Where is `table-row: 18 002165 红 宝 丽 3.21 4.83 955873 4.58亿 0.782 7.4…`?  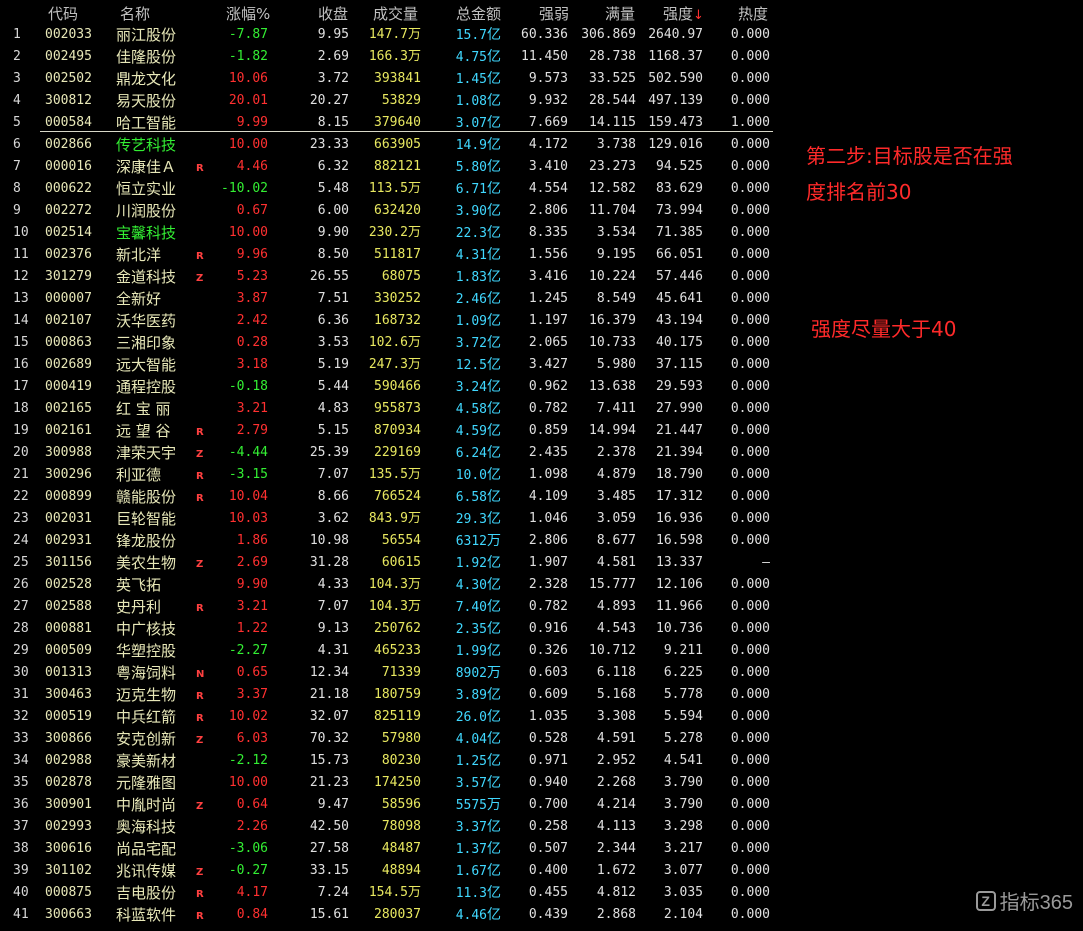
table-row: 18 002165 红 宝 丽 3.21 4.83 955873 4.58亿 0.782 7.4… is located at coordinates (390, 409).